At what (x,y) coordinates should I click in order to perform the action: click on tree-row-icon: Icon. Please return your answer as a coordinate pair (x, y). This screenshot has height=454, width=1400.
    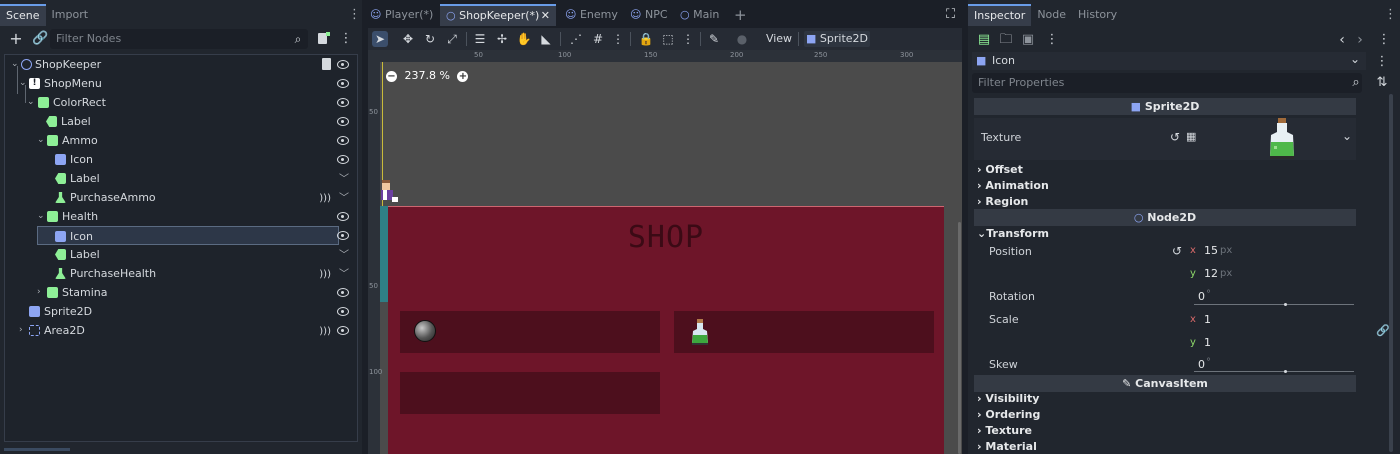
    Looking at the image, I should click on (181, 159).